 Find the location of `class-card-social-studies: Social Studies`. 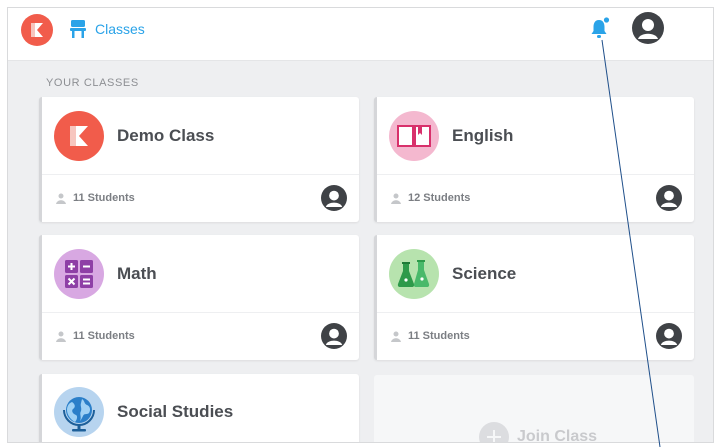

class-card-social-studies: Social Studies is located at coordinates (199, 408).